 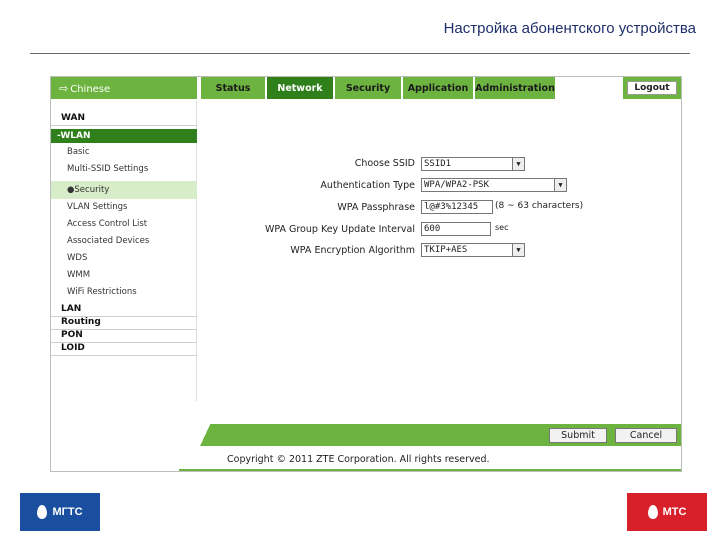 What do you see at coordinates (124, 119) in the screenshot?
I see `sidebar-item-wan: WAN` at bounding box center [124, 119].